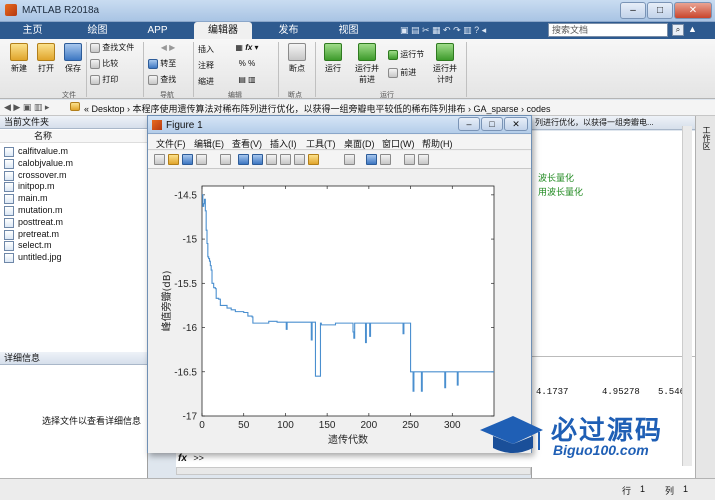  I want to click on pan-hand-icon, so click(271, 159).